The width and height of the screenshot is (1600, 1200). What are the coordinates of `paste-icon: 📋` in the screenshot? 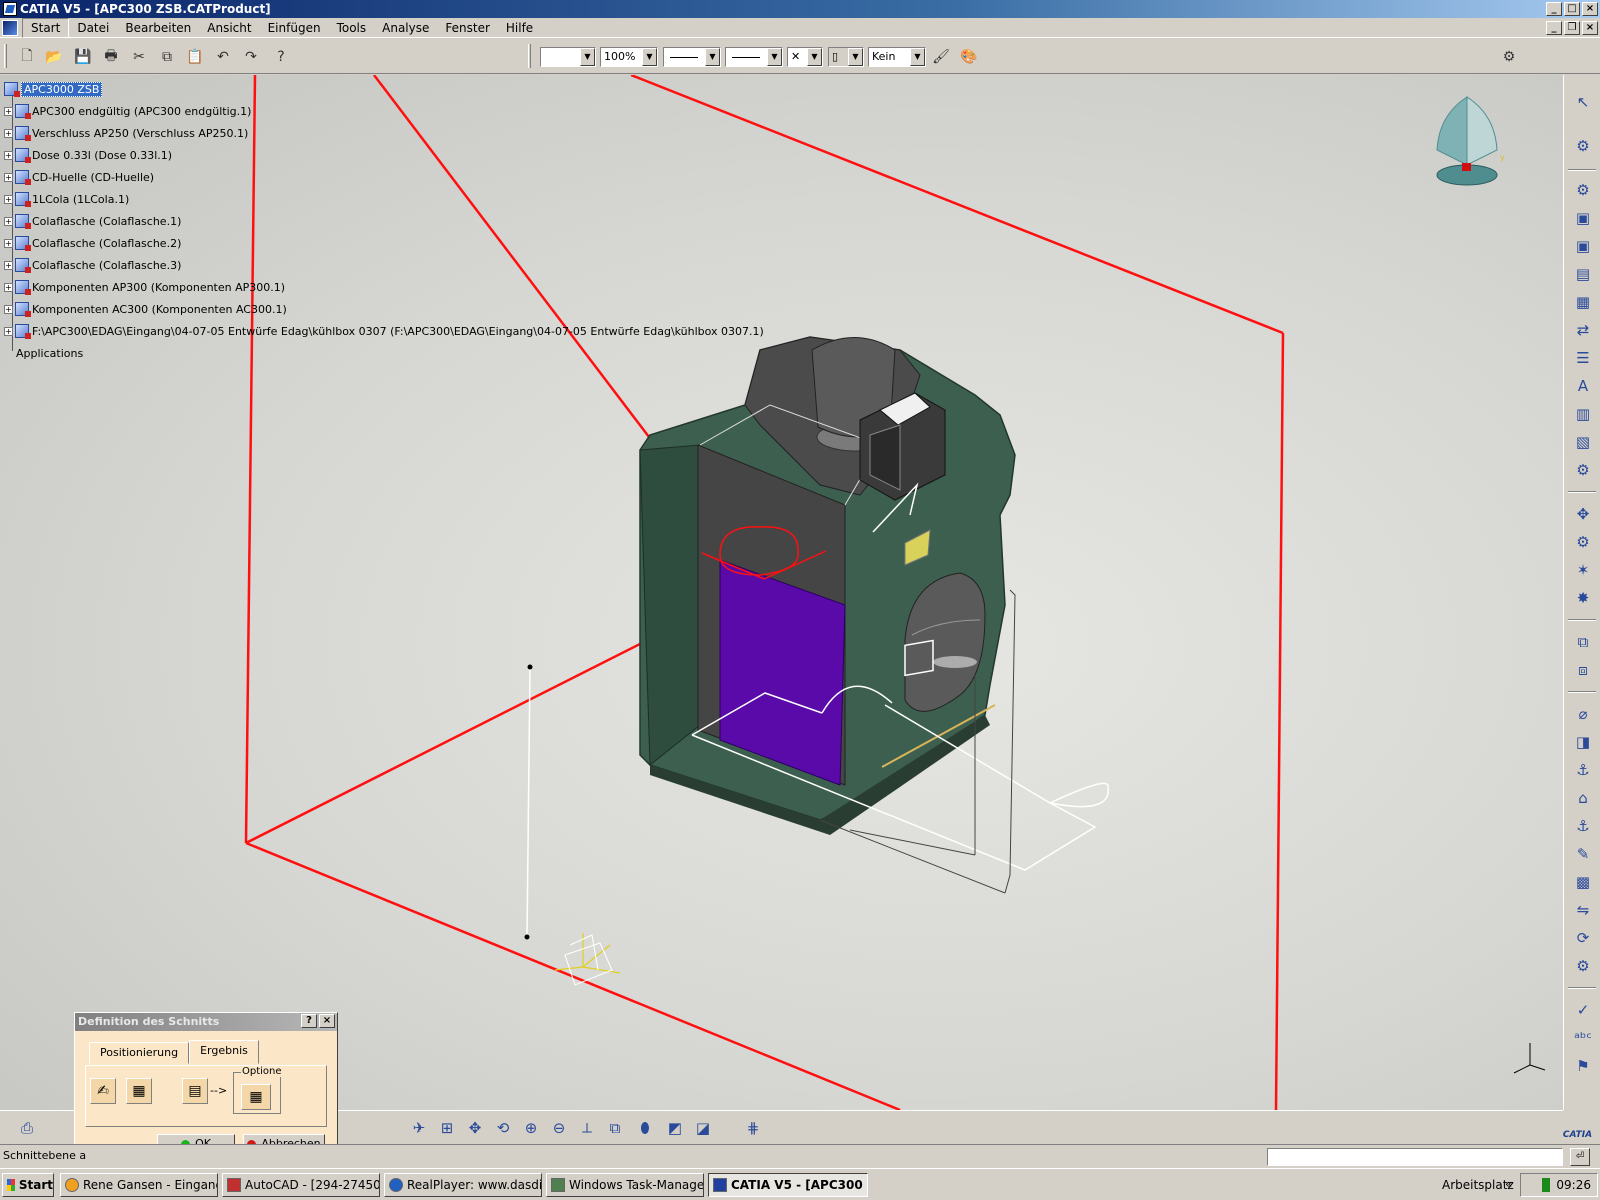 It's located at (195, 57).